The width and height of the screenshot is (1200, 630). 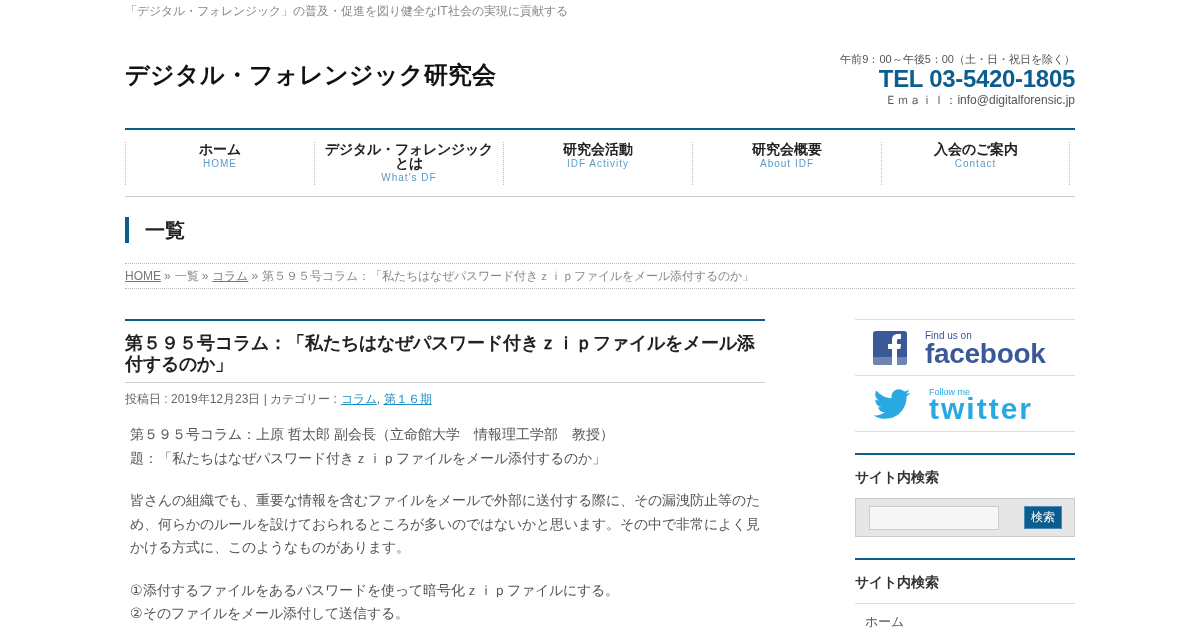 I want to click on paragraph: 第５９５号コラム：上原 哲太郎 副会長（立命館大学 情報理工学部 教授） 題：「私たちはなぜパスワード付きｚｉｐファイルをメール添付するのか」, so click(x=372, y=446).